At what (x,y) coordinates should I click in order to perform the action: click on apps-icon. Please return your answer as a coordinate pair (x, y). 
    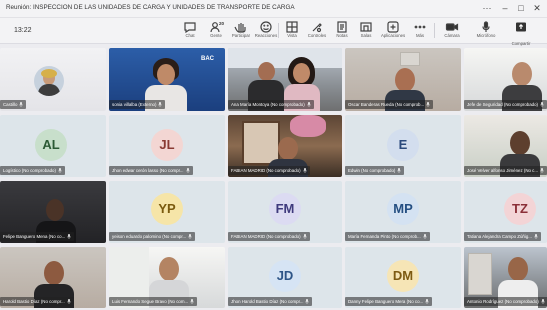
    Looking at the image, I should click on (393, 26).